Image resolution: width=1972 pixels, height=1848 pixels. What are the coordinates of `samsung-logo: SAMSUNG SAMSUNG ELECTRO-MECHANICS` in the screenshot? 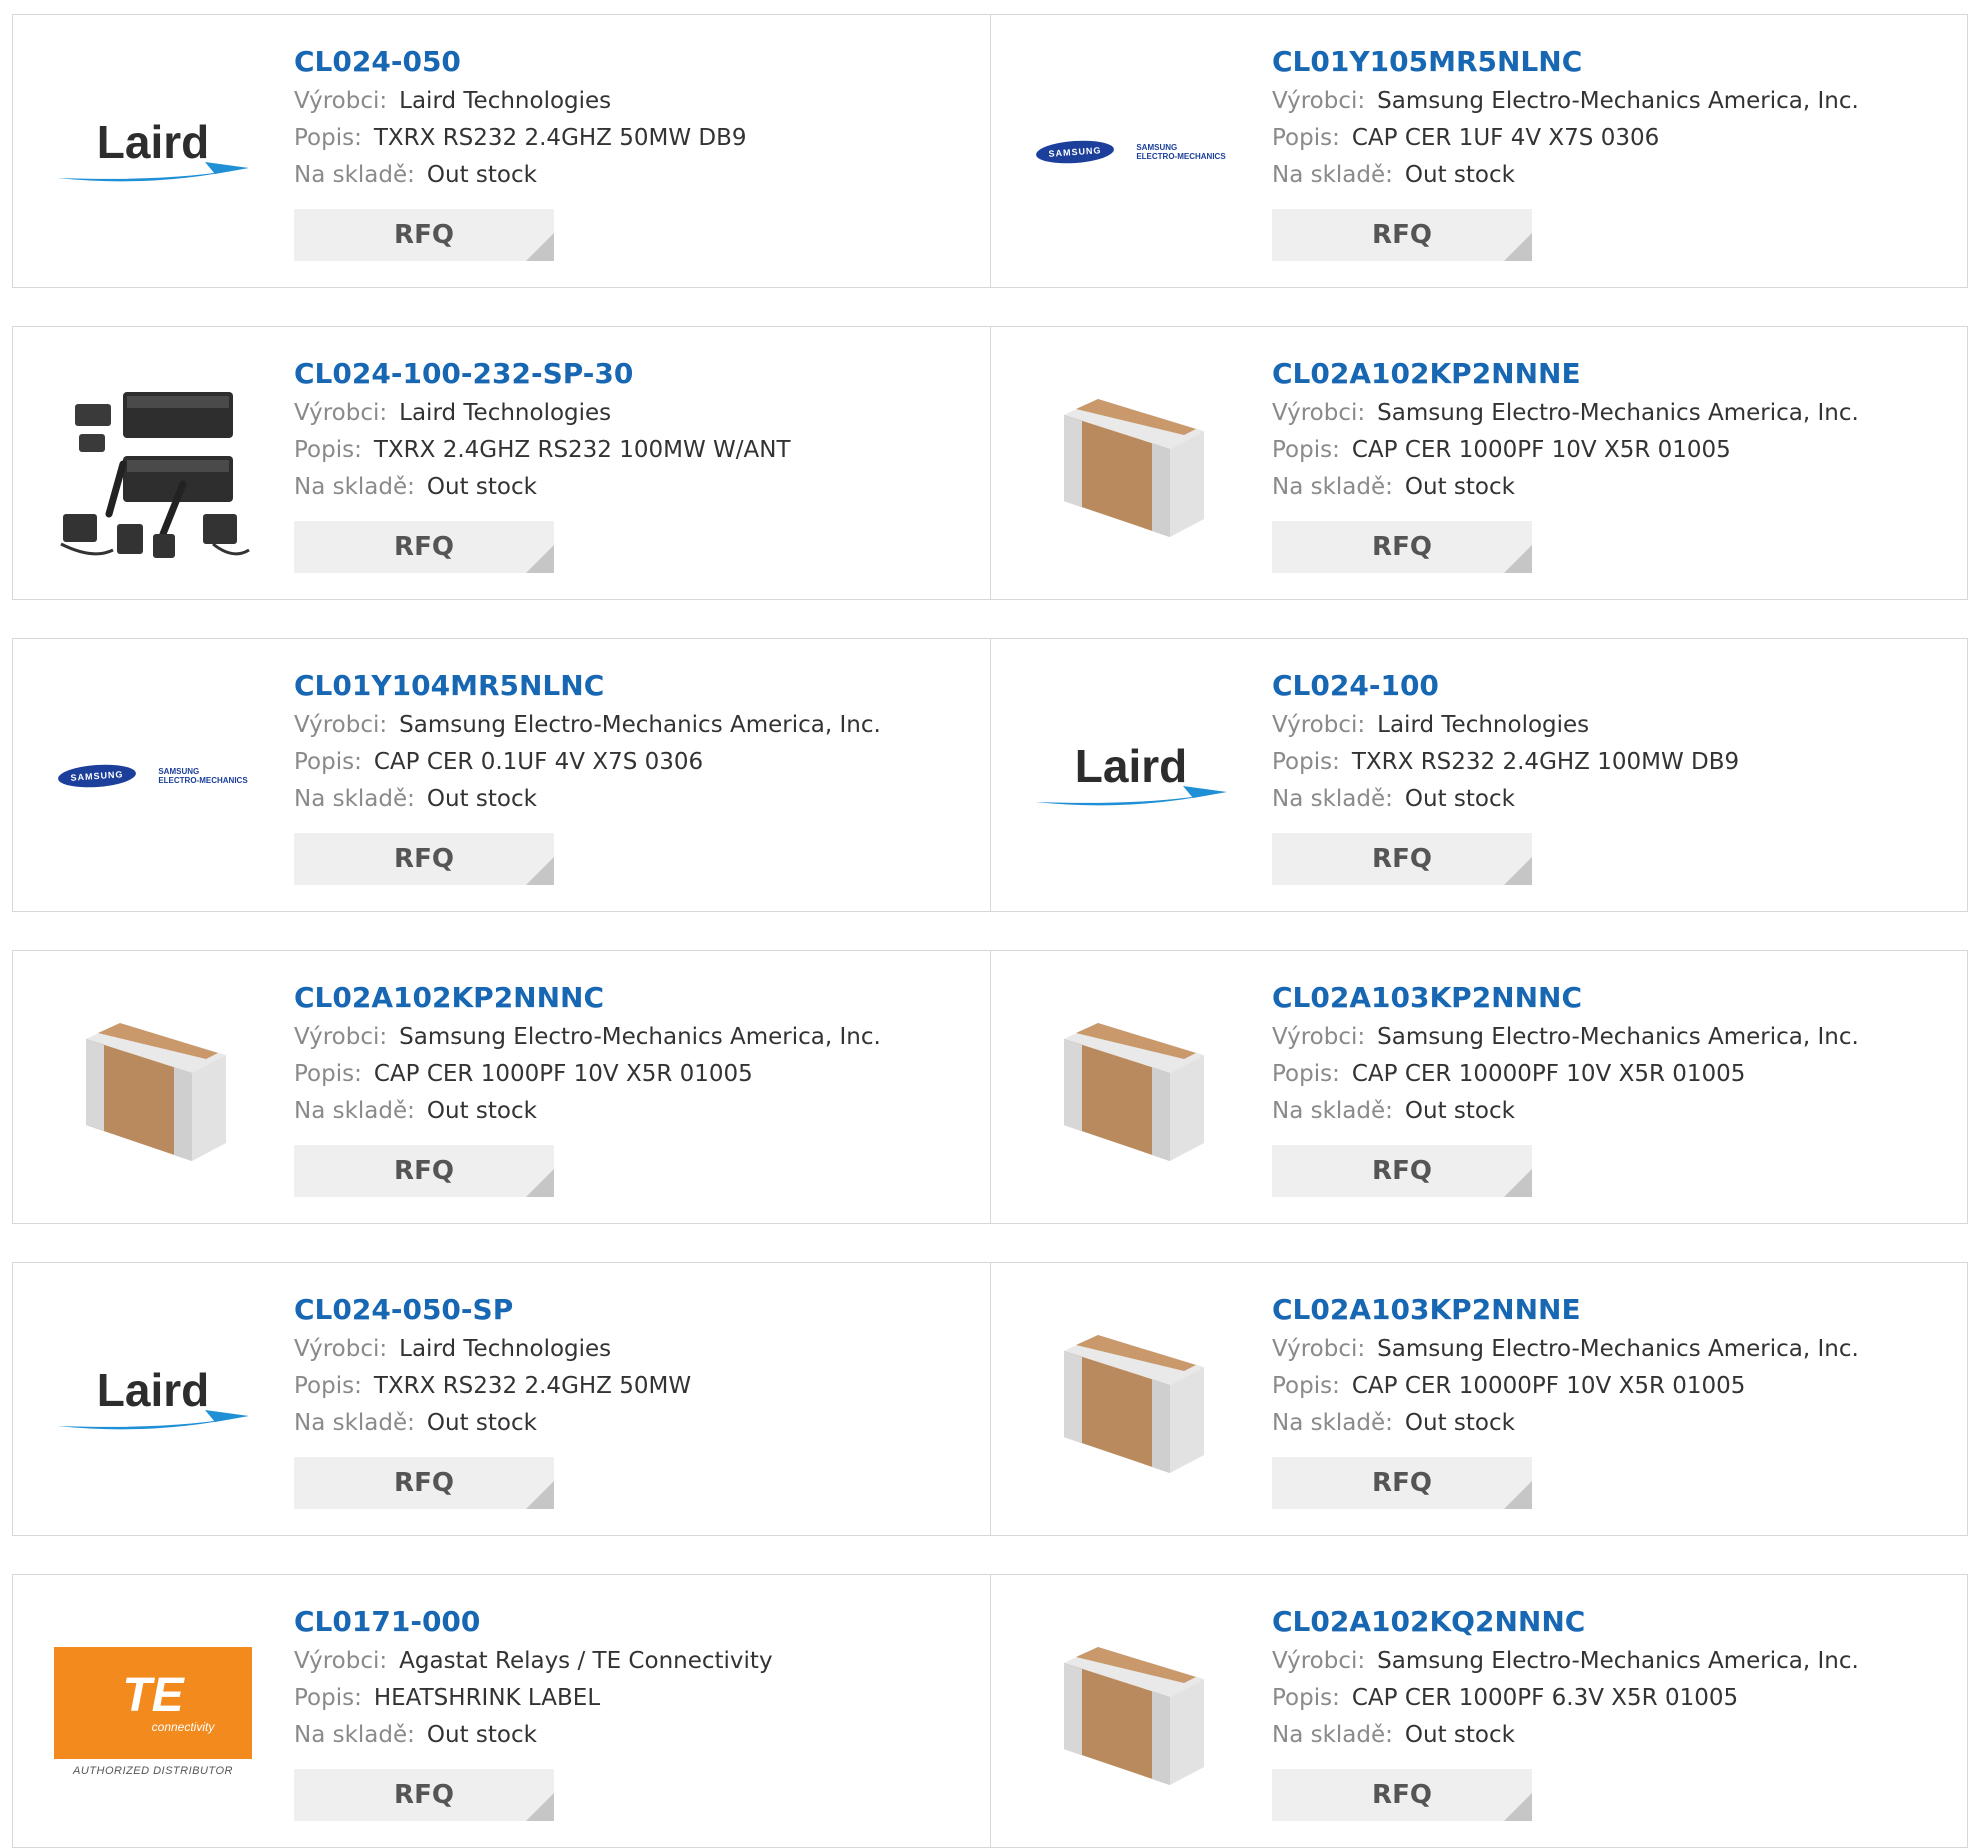 It's located at (152, 776).